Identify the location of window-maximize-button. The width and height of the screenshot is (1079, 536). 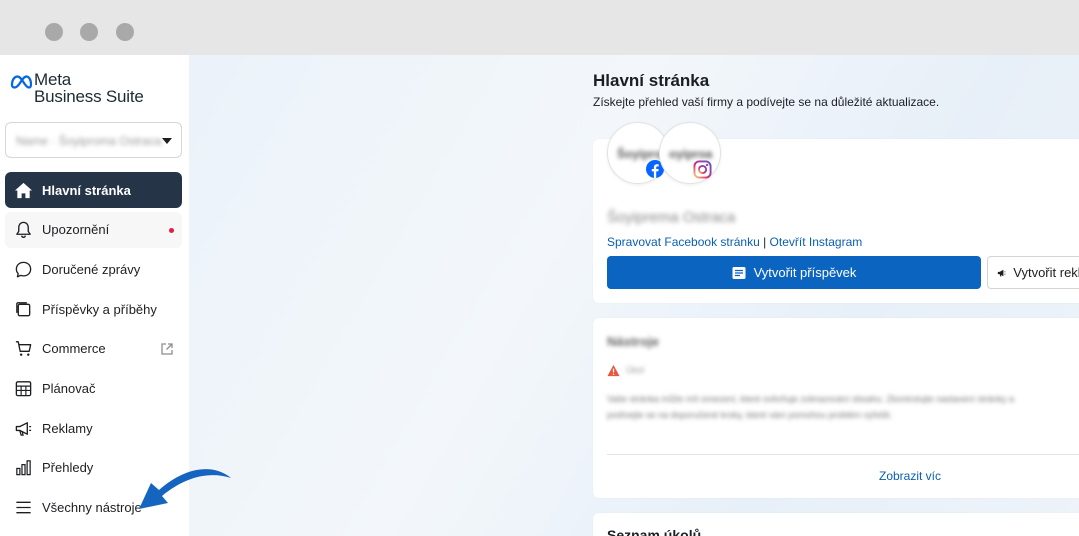
(125, 32).